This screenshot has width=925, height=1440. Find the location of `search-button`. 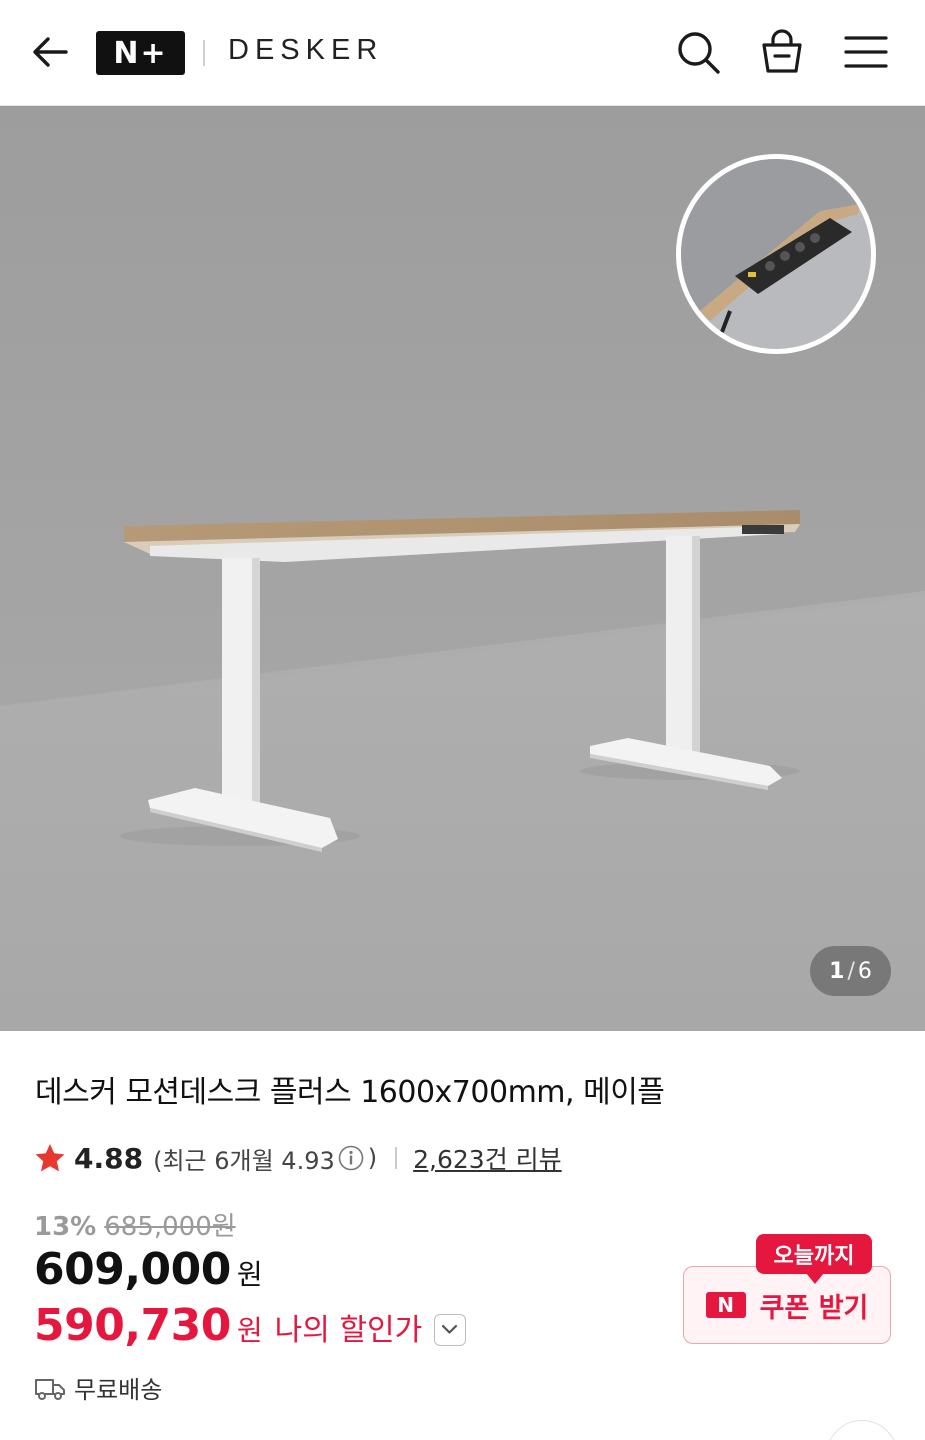

search-button is located at coordinates (698, 52).